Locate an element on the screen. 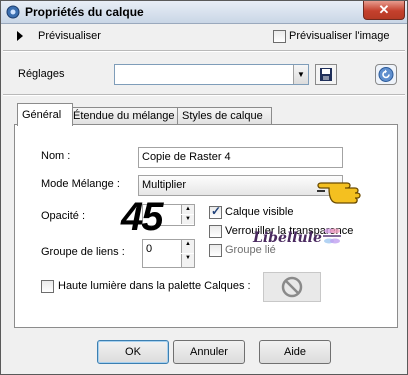 This screenshot has height=375, width=408. ok-label: OK is located at coordinates (133, 352).